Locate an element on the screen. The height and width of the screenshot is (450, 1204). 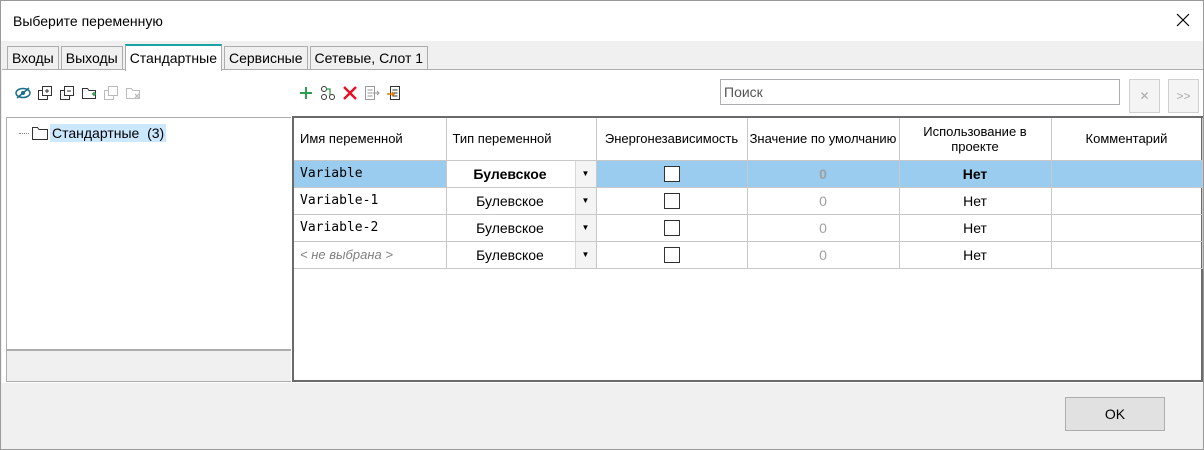
variable-name-cell: Variable is located at coordinates (370, 174).